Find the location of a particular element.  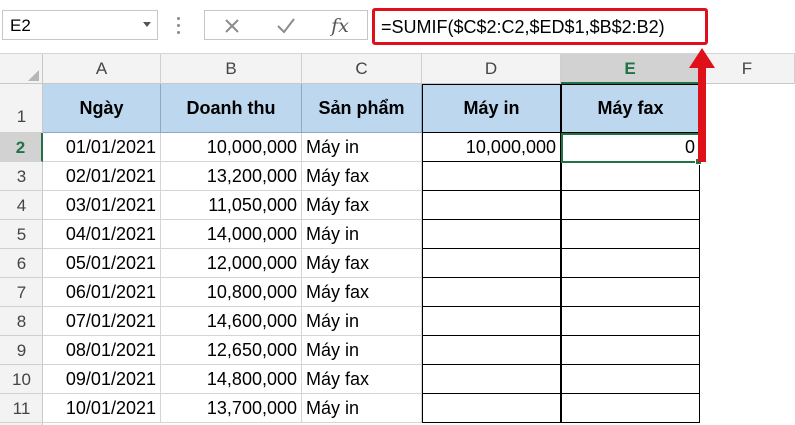

cell-c4: Máy fax is located at coordinates (362, 205).